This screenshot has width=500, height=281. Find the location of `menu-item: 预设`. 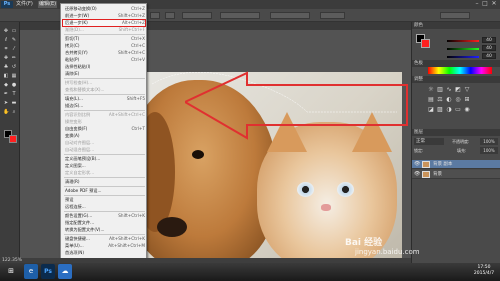

menu-item: 预设 is located at coordinates (105, 199).